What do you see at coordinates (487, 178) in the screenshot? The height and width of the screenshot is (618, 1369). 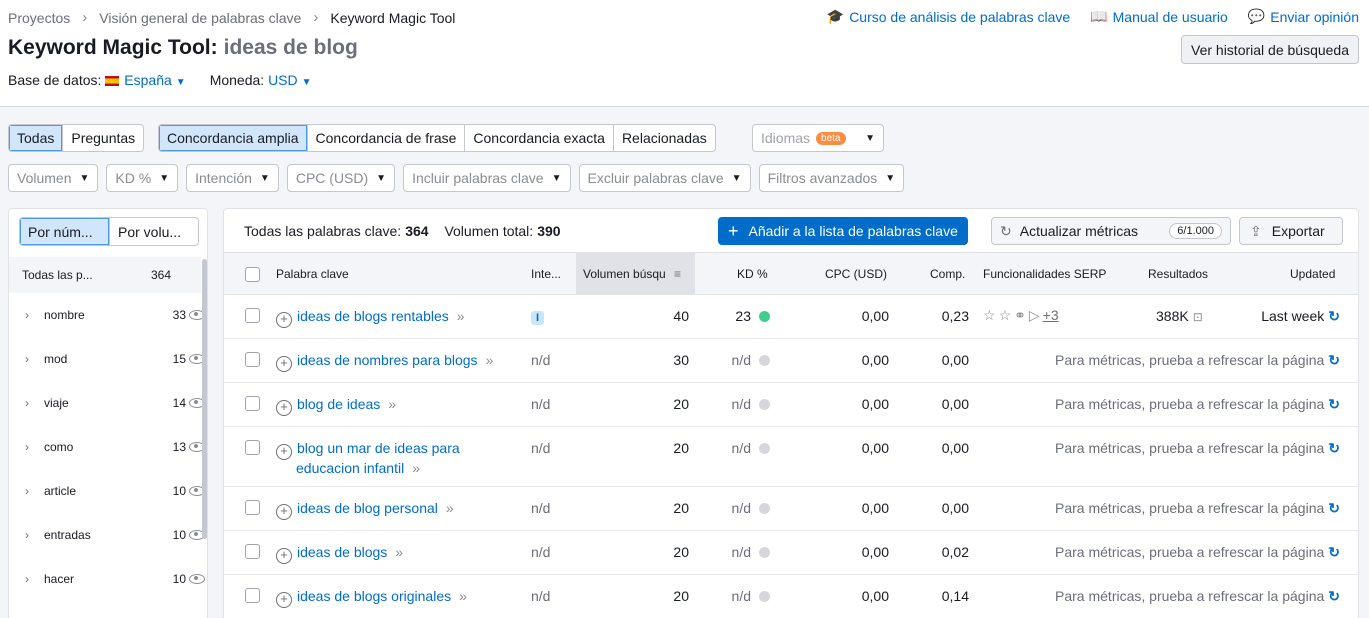 I see `filter-include: Incluir palabras clave ▼` at bounding box center [487, 178].